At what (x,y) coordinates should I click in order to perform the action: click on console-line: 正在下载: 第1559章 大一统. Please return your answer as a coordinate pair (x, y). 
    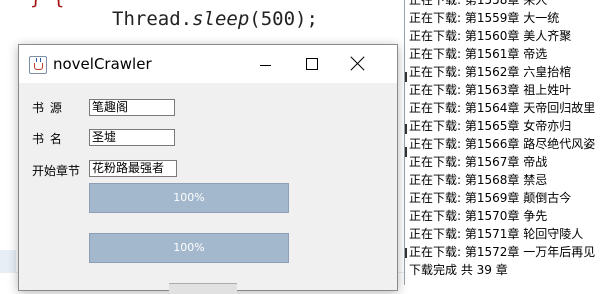
    Looking at the image, I should click on (484, 18).